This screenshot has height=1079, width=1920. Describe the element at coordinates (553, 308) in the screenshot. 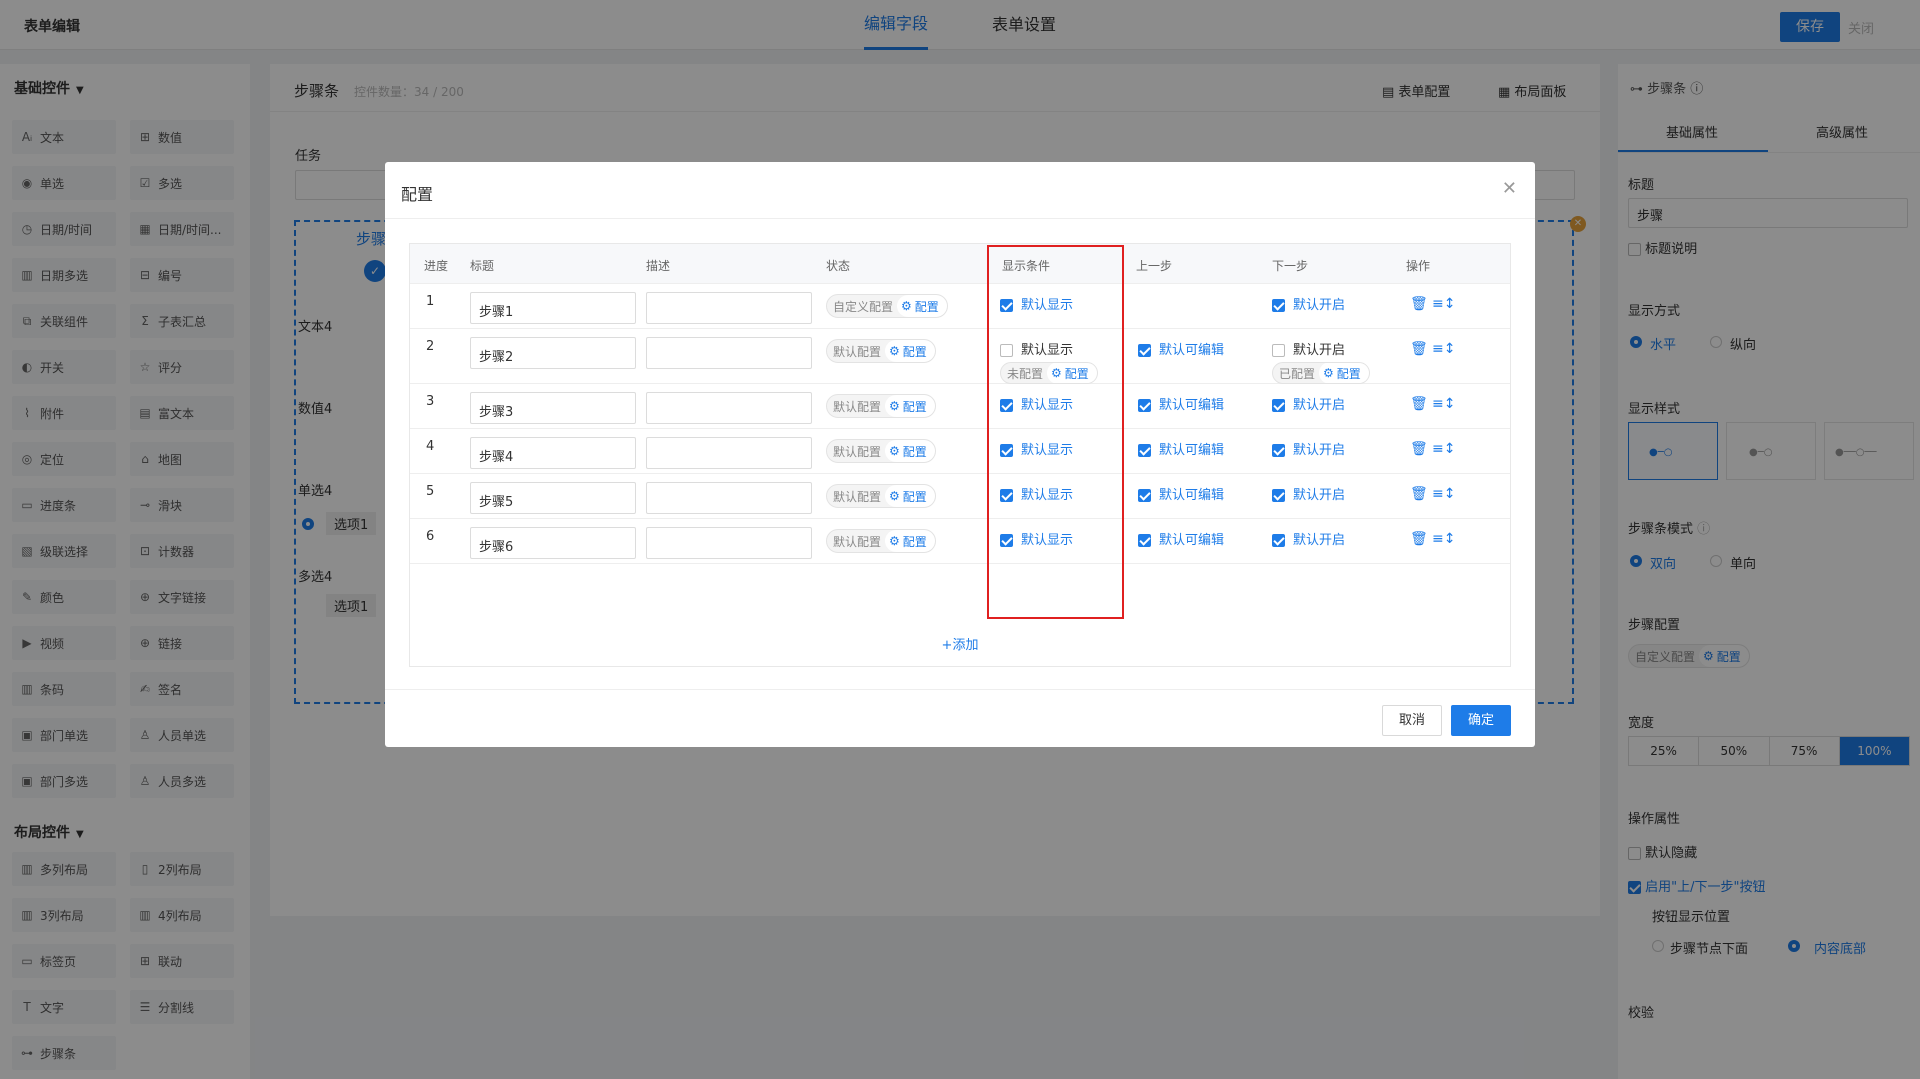

I see `step-title-input: 步骤1` at that location.